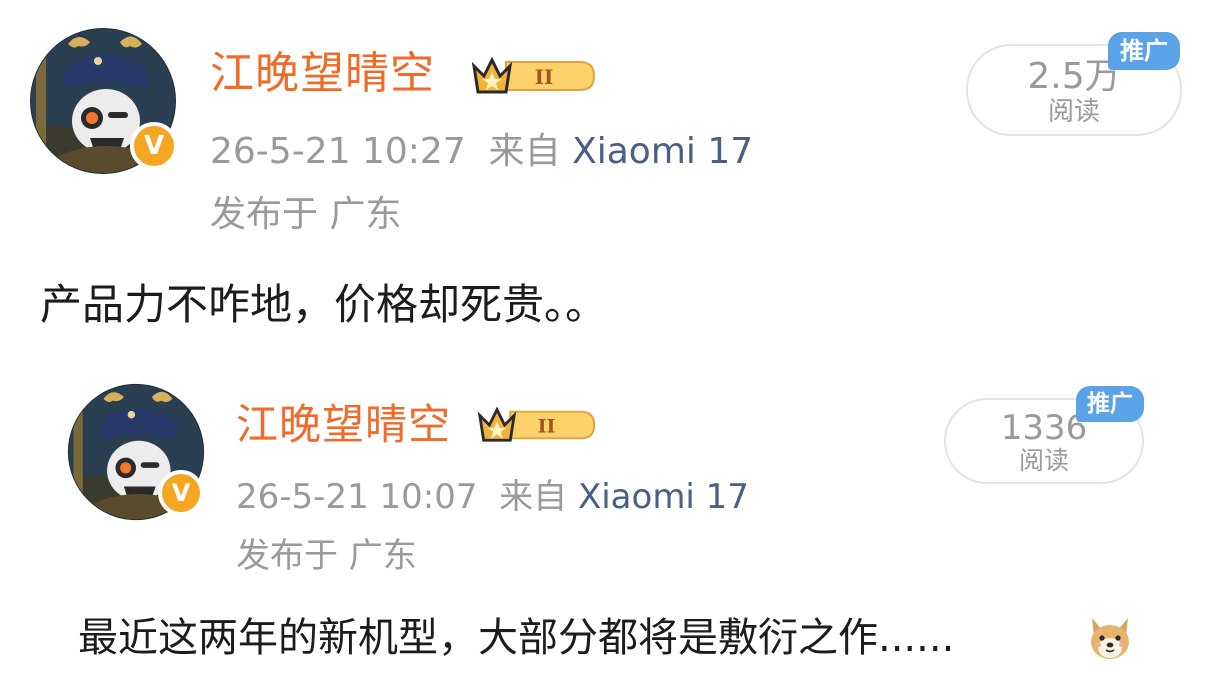  I want to click on dog-face-icon, so click(1110, 638).